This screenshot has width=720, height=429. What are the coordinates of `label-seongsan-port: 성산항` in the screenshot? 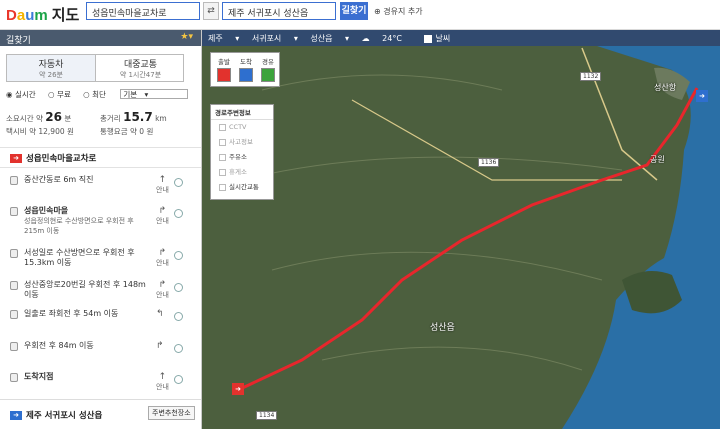 It's located at (665, 87).